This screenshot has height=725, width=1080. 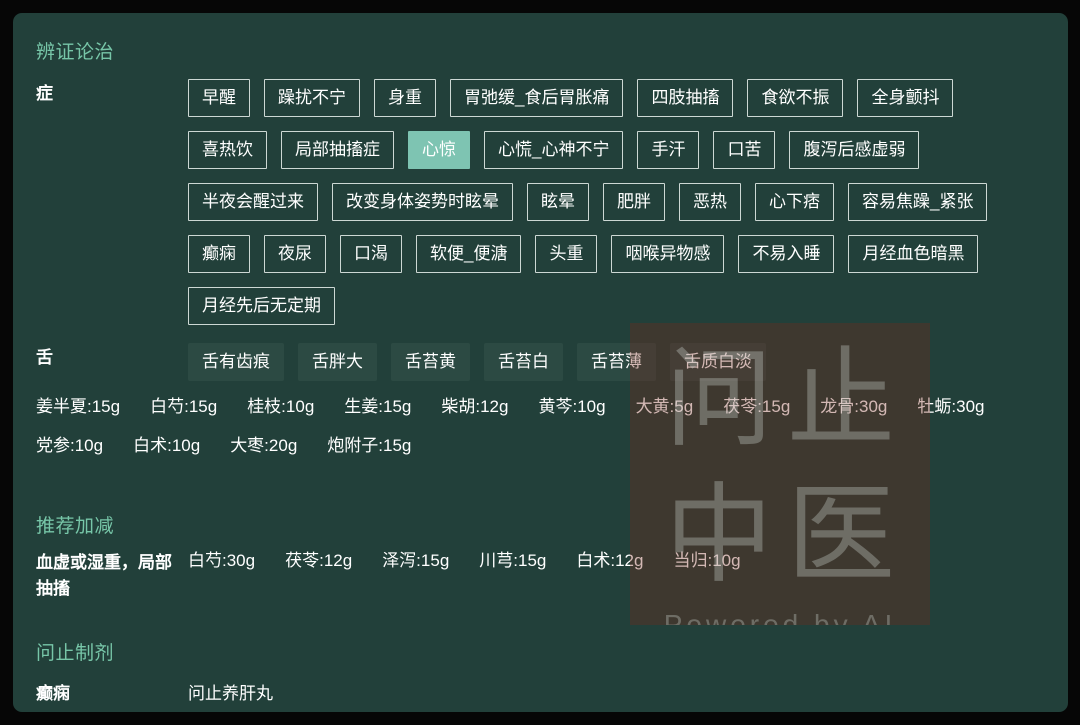 I want to click on prescription-herb-item: 桂枝:10g, so click(x=281, y=406).